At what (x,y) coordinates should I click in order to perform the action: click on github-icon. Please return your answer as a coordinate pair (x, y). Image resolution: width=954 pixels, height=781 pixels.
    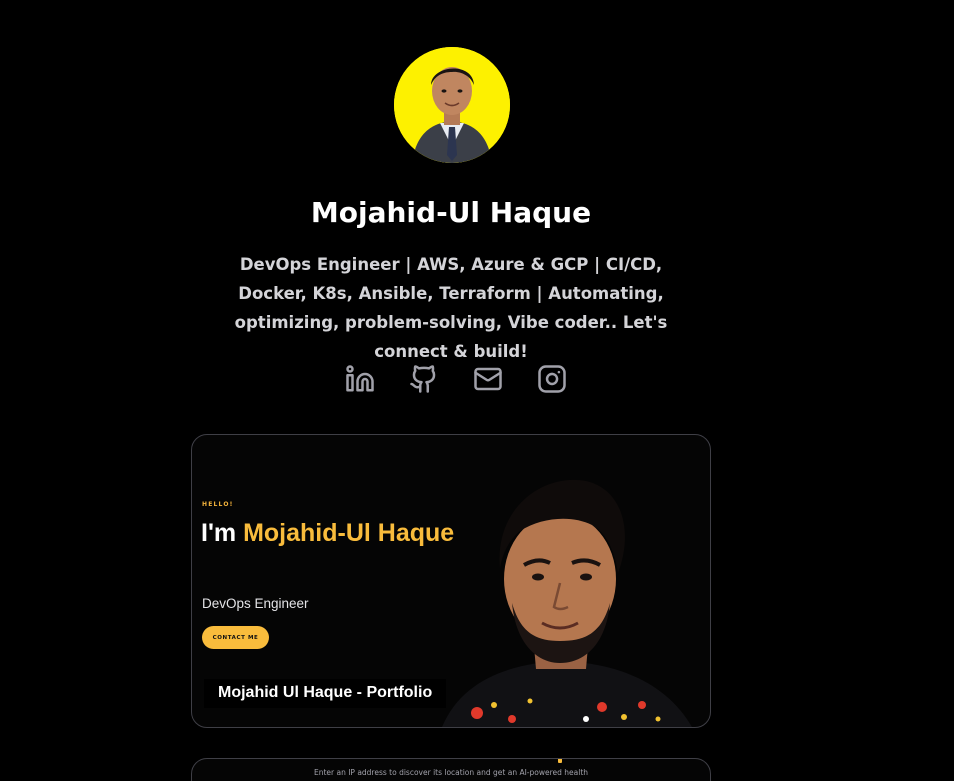
    Looking at the image, I should click on (423, 379).